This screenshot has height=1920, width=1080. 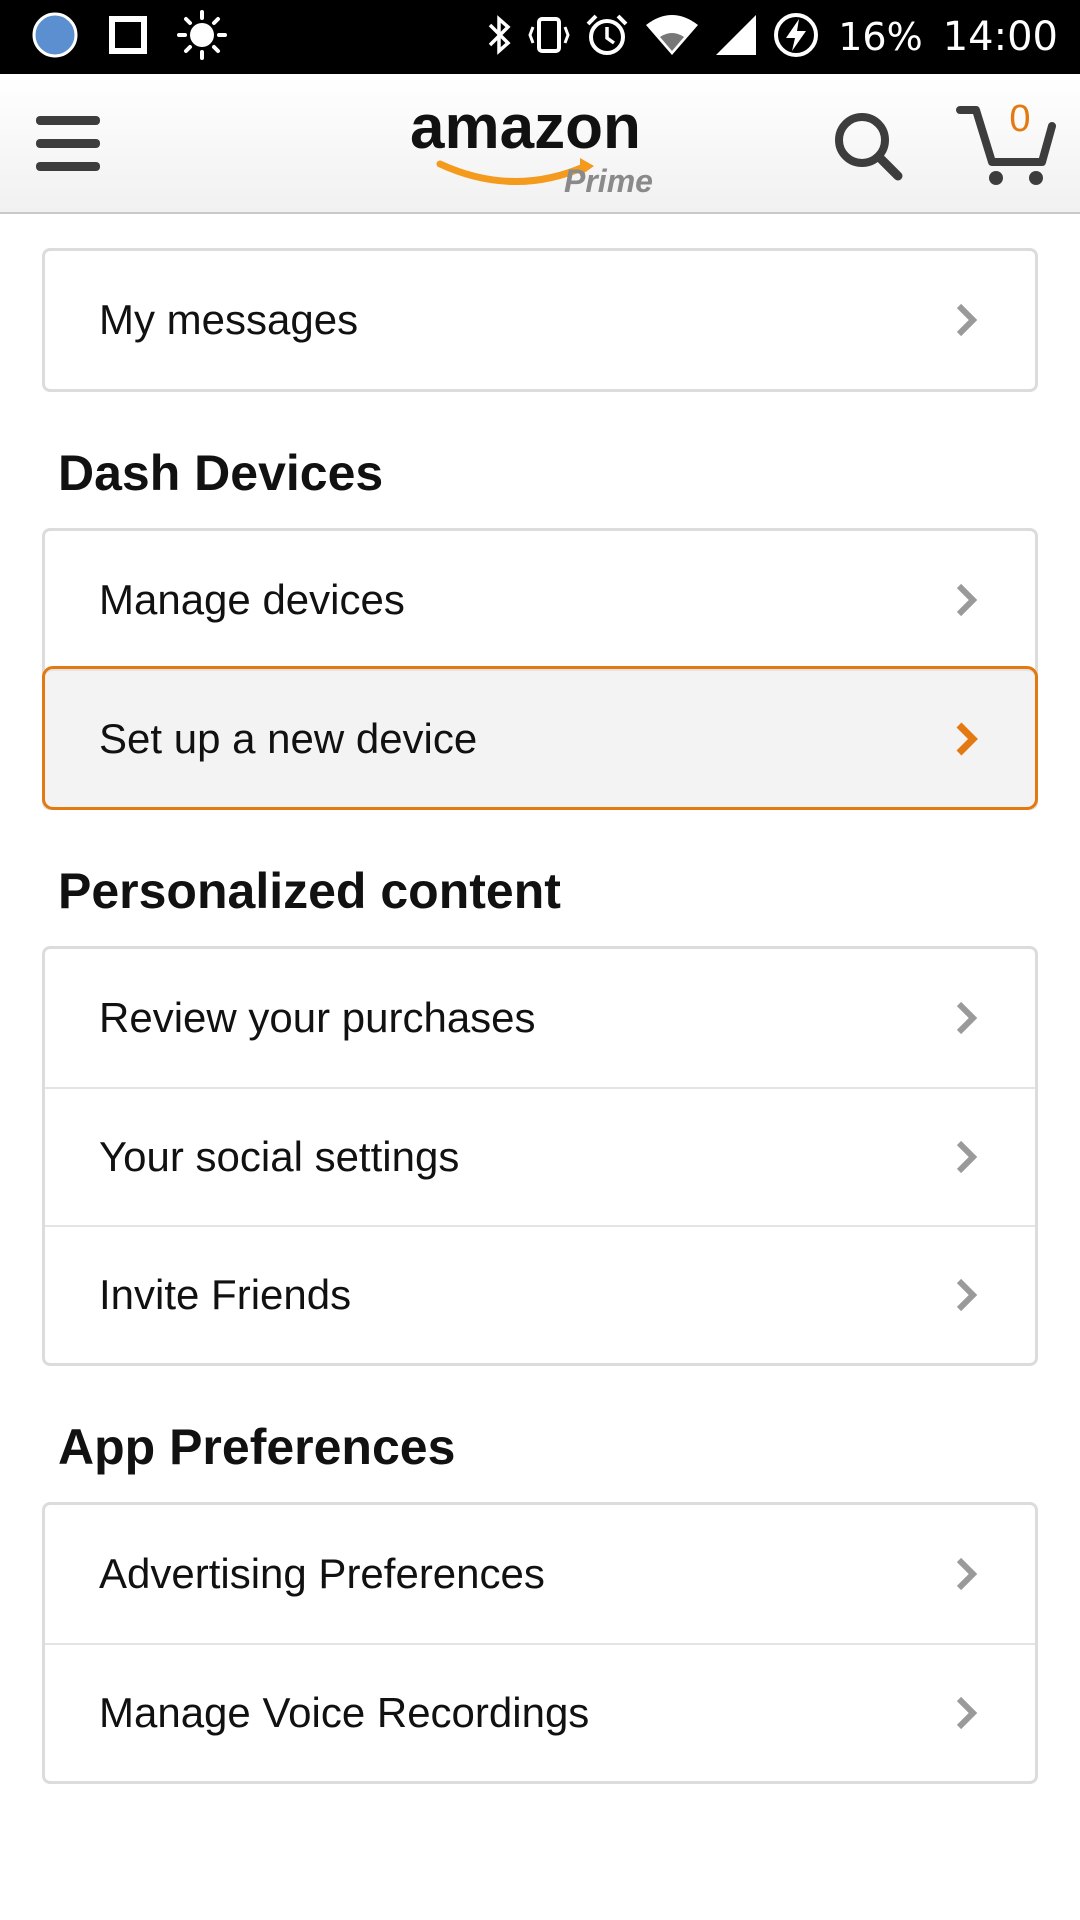 I want to click on clock: 14:00, so click(x=1000, y=37).